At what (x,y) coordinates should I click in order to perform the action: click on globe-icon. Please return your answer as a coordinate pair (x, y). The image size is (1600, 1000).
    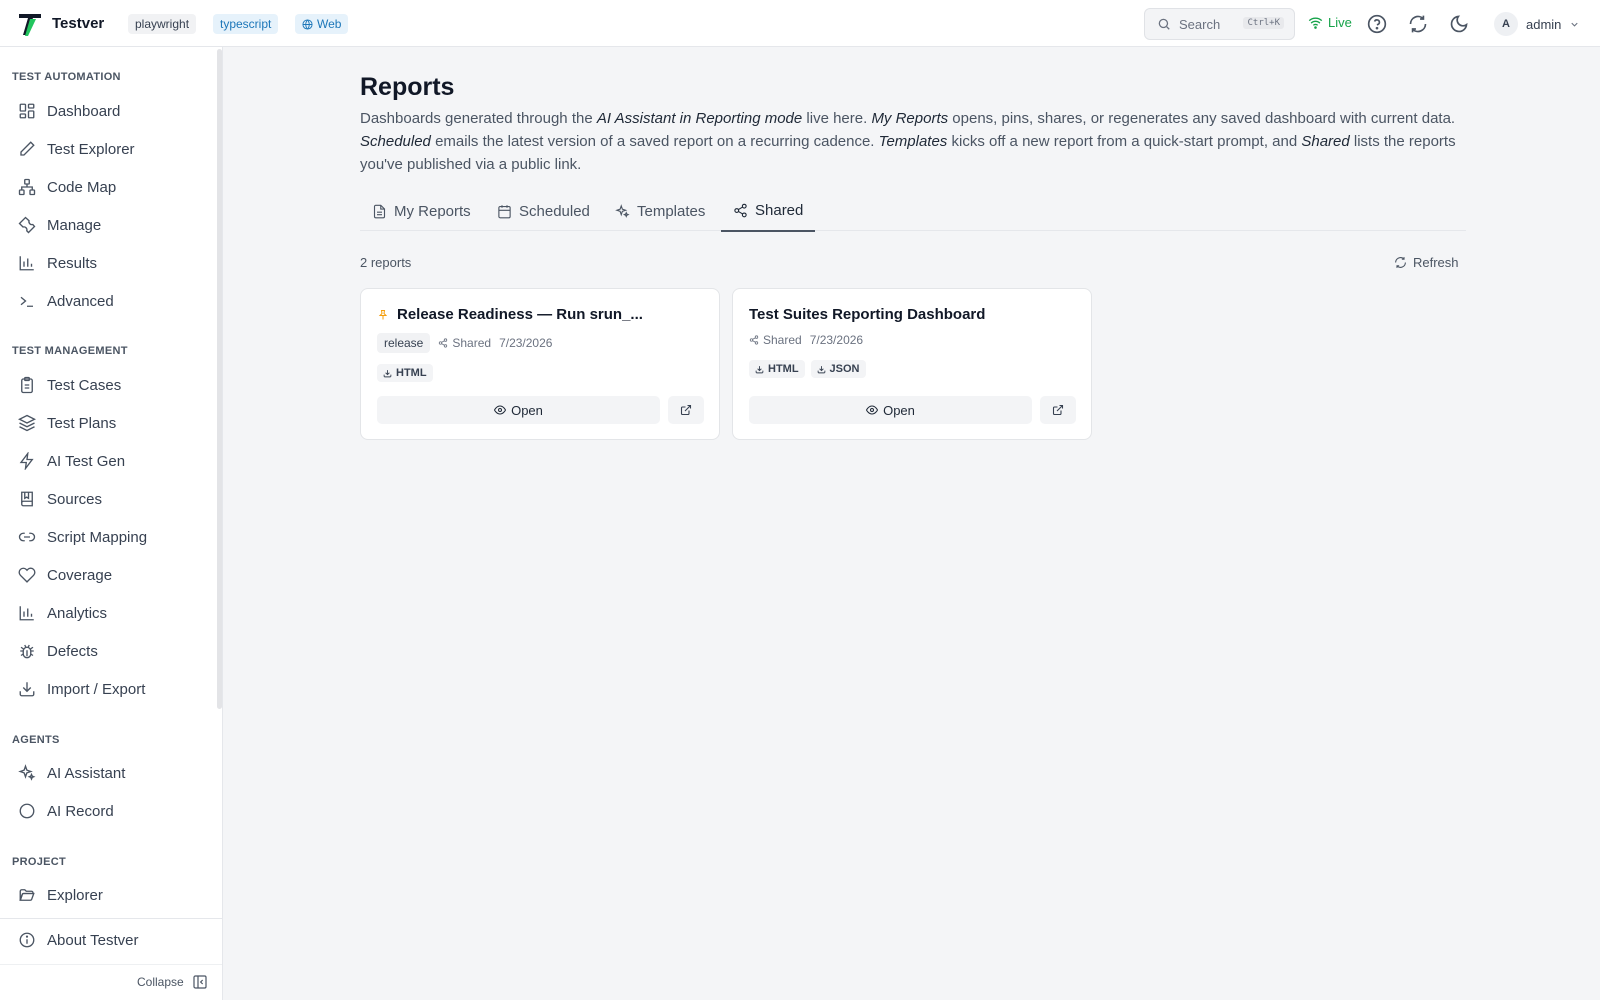
    Looking at the image, I should click on (307, 24).